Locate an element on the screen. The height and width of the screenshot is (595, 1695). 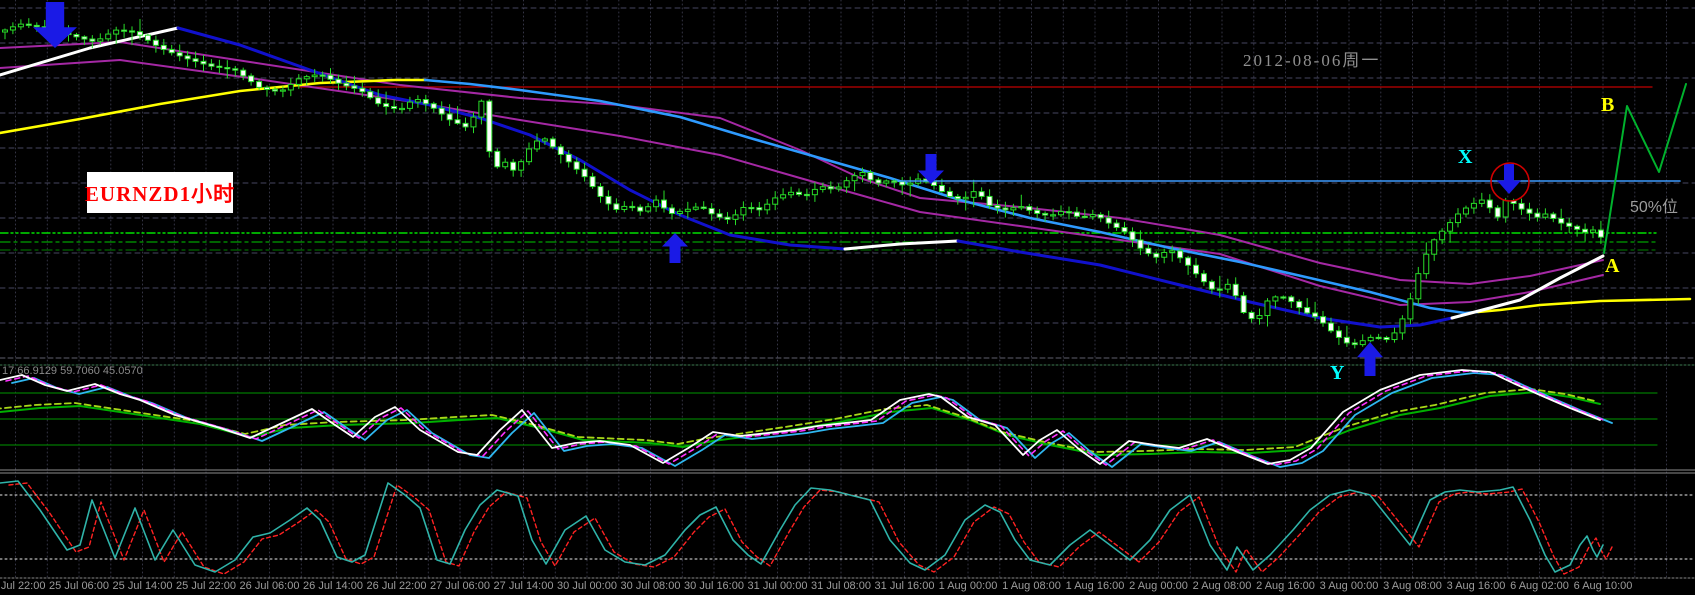
time-axis-label: 1 Aug 00:00 is located at coordinates (968, 586).